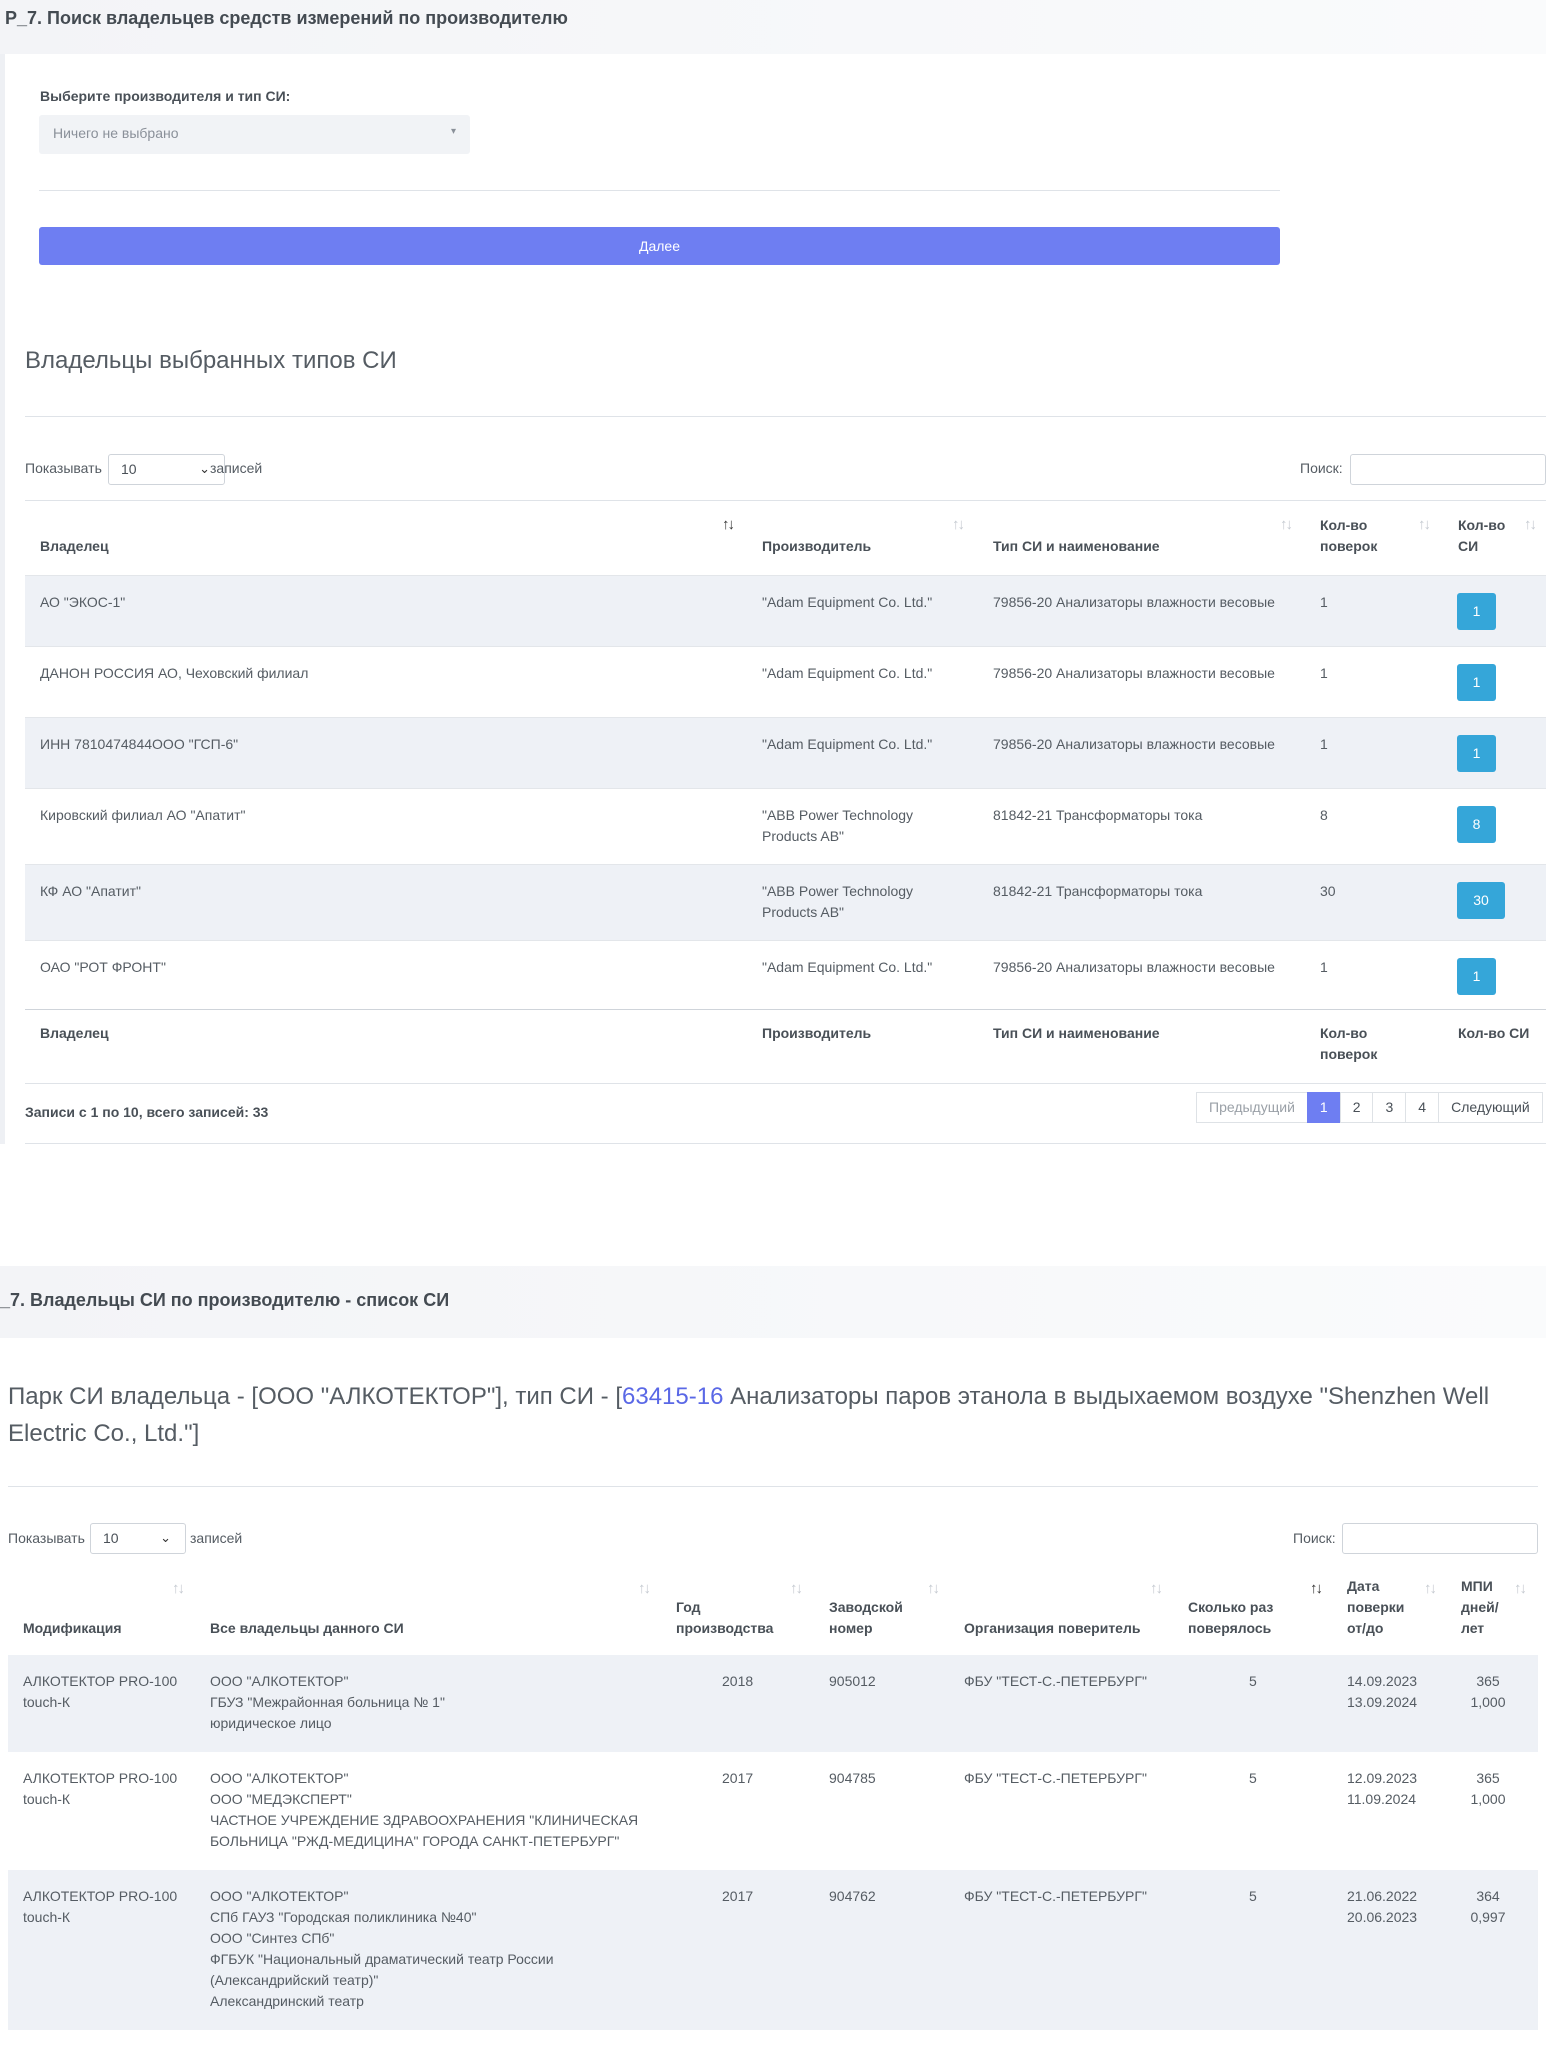  I want to click on date-from: 14.09.2023, so click(1382, 1681).